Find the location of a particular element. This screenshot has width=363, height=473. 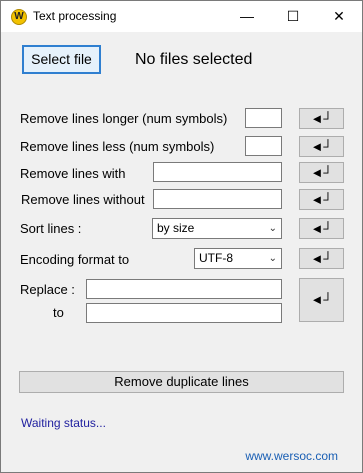

select-file-button: Select file is located at coordinates (61, 59).